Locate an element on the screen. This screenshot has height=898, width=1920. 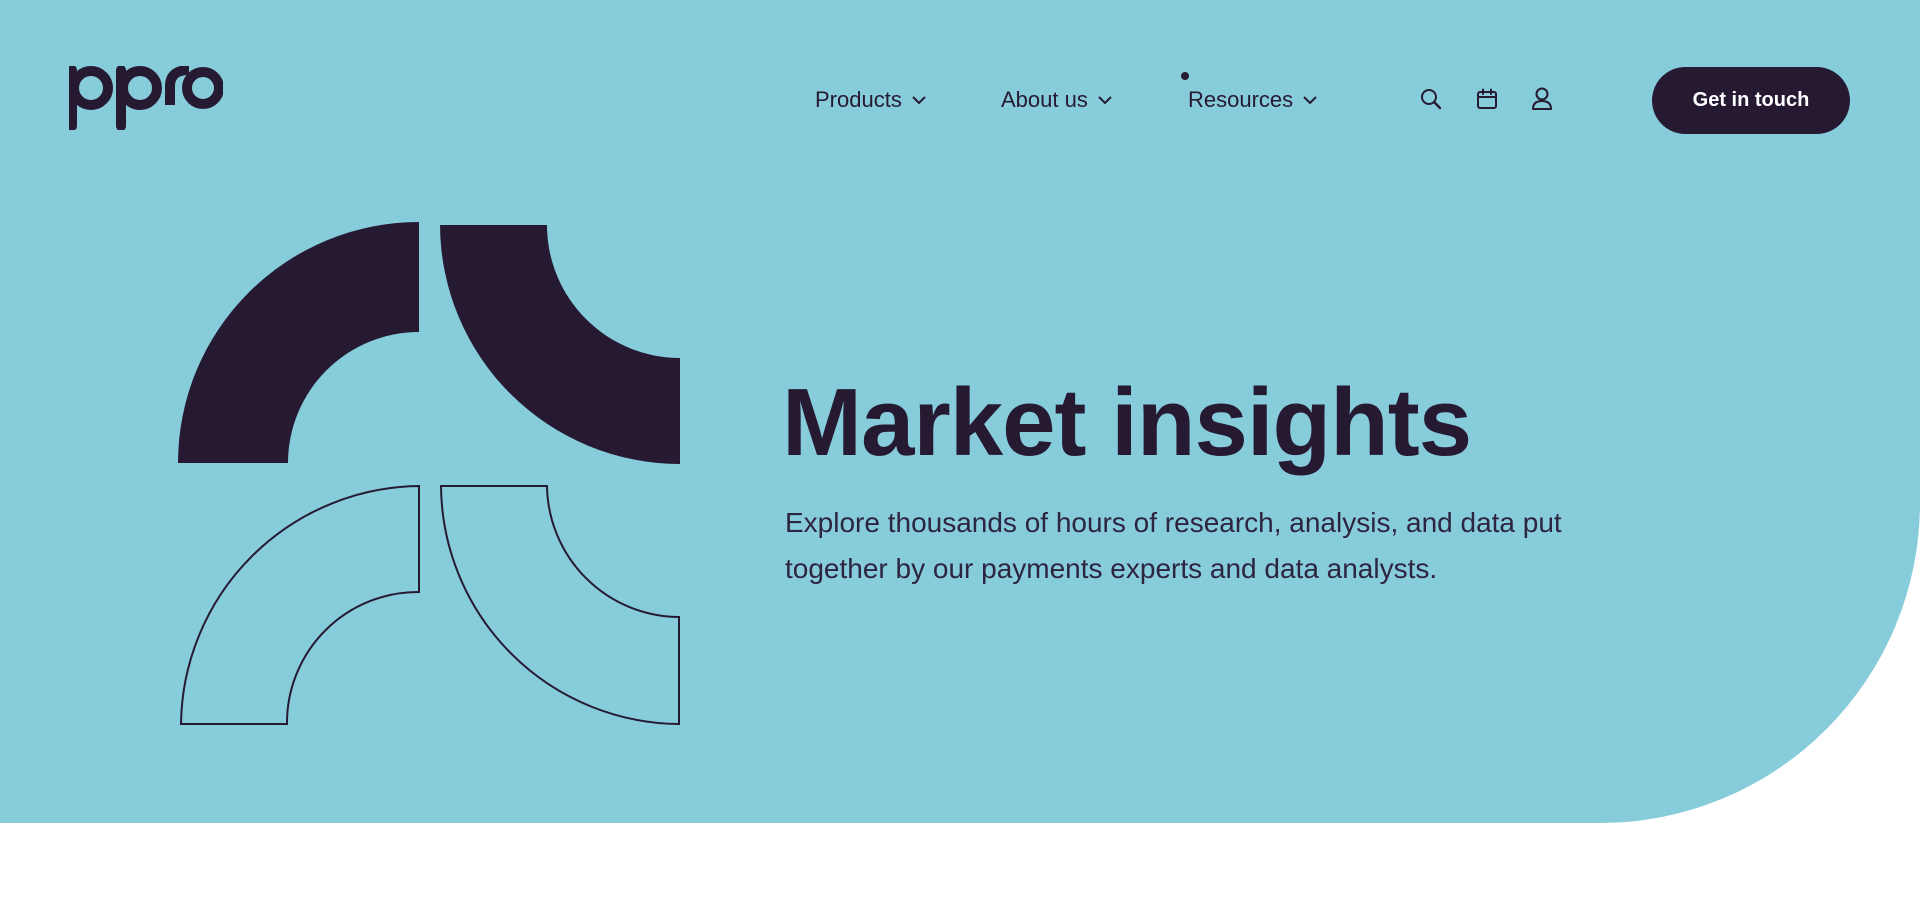
hero-graphic is located at coordinates (429, 474).